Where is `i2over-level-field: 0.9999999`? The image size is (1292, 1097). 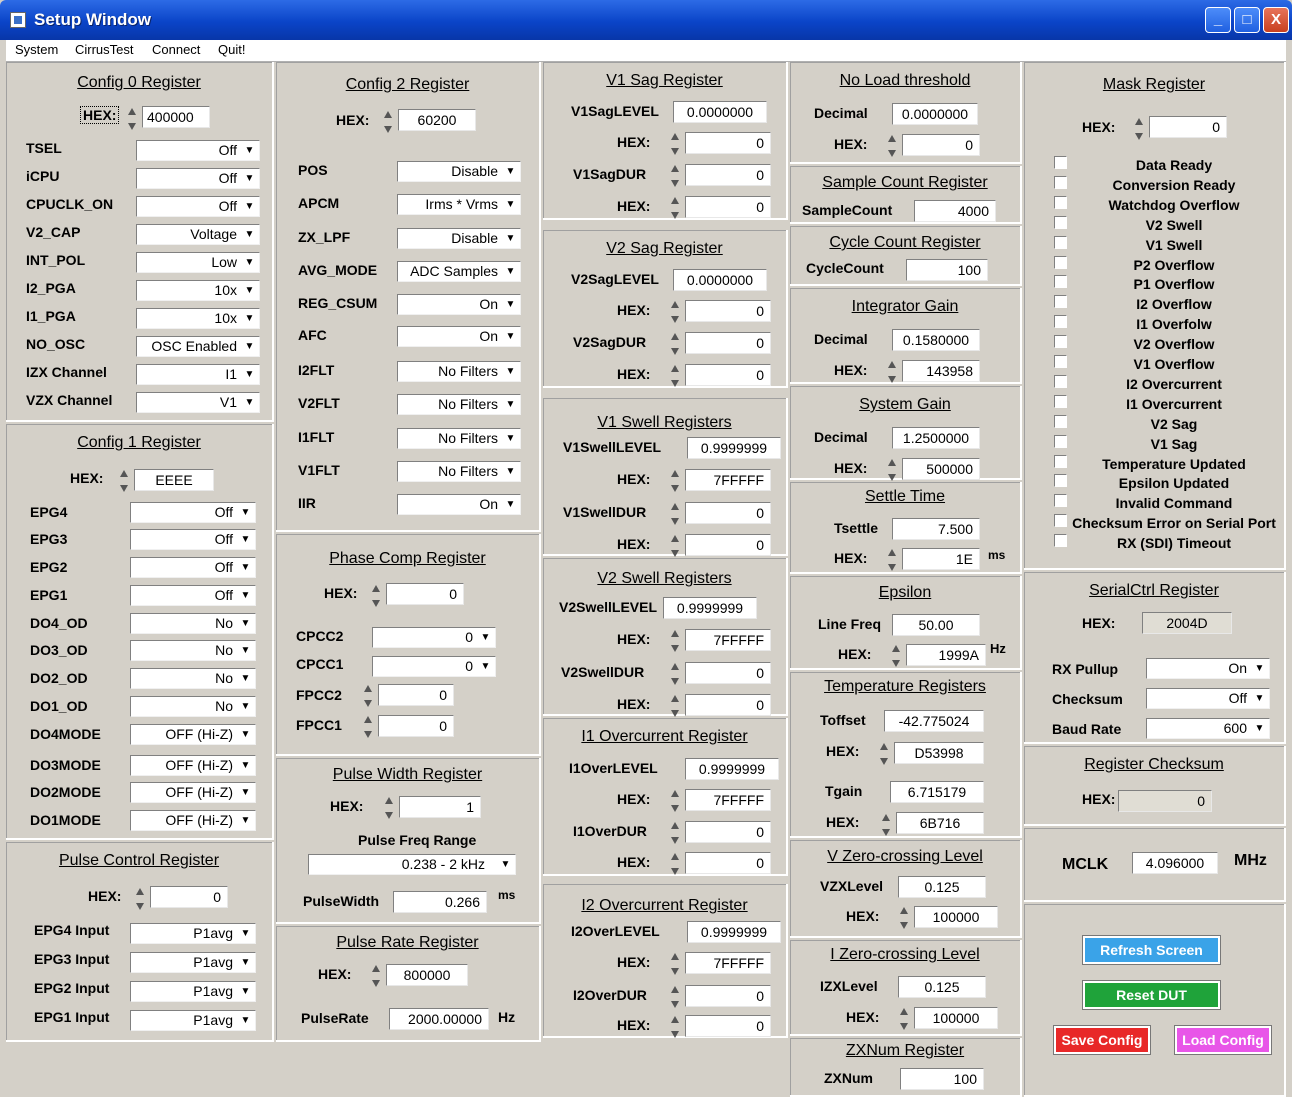 i2over-level-field: 0.9999999 is located at coordinates (734, 932).